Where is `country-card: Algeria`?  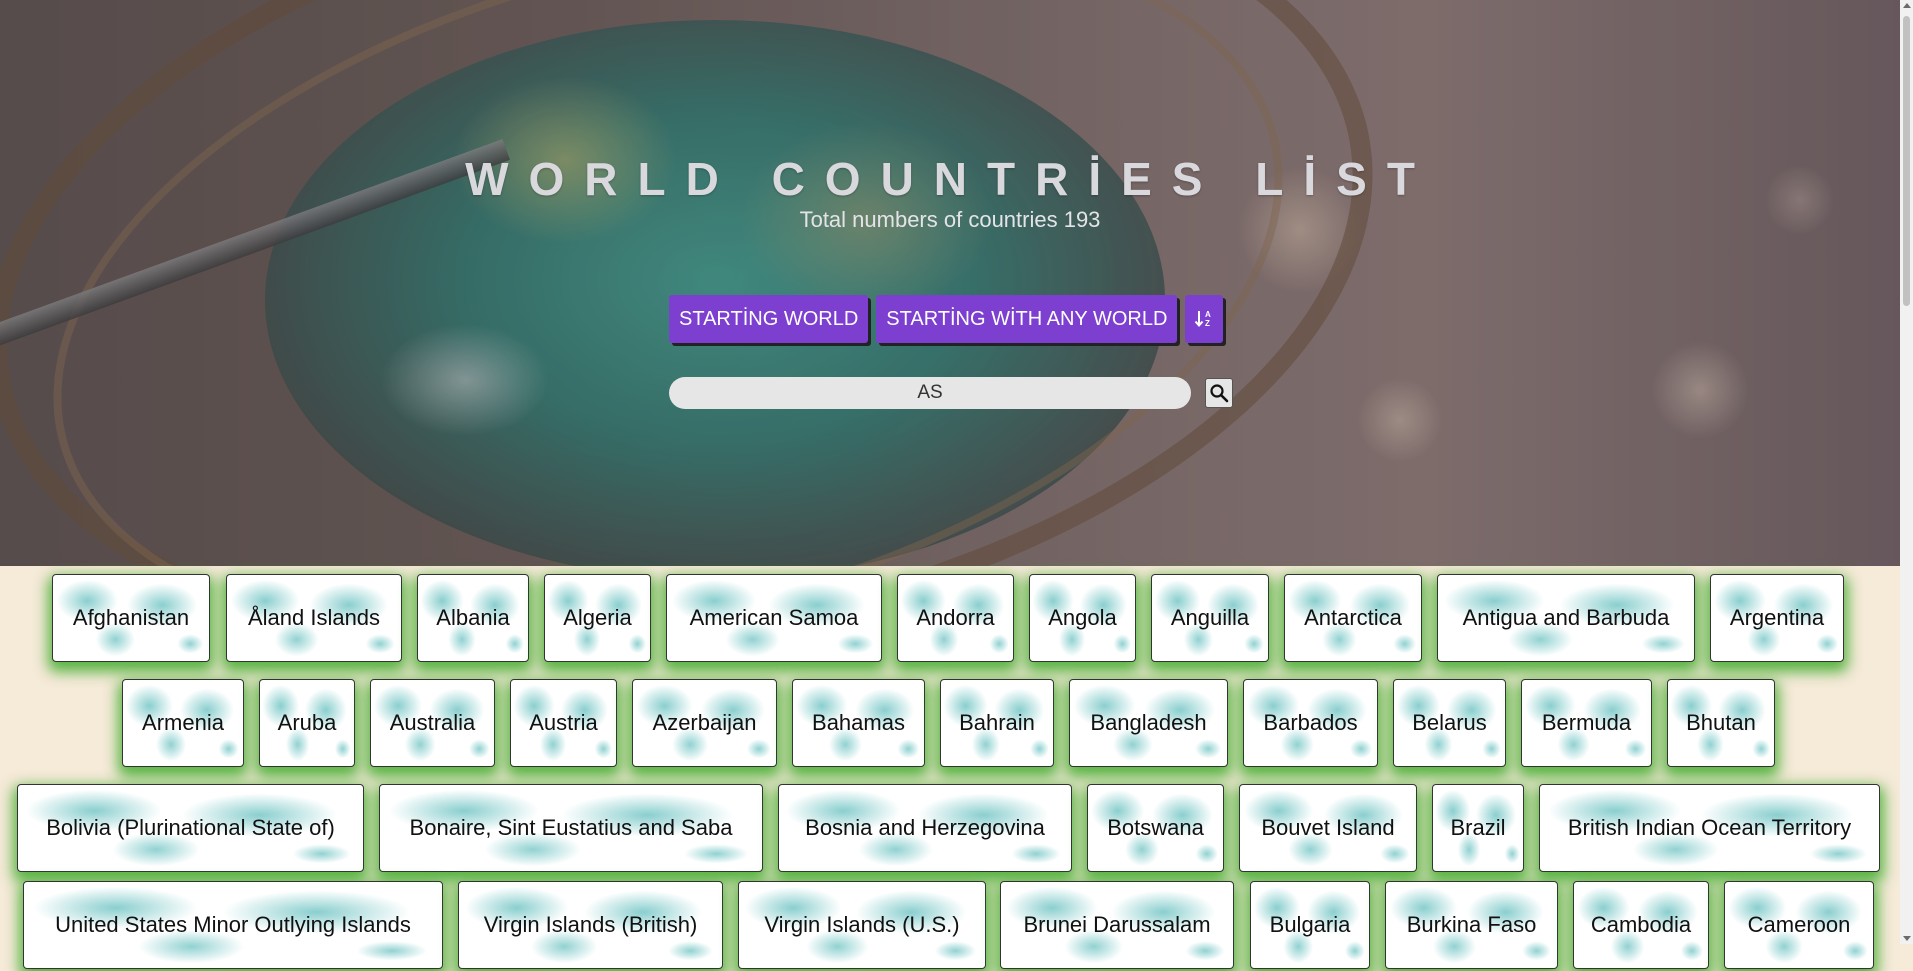
country-card: Algeria is located at coordinates (597, 618).